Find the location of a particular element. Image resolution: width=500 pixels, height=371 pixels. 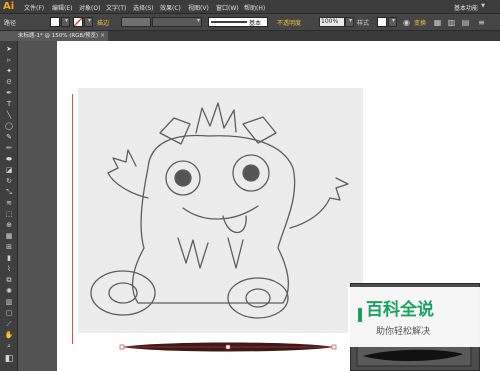

stroke-none-icon is located at coordinates (78, 22).